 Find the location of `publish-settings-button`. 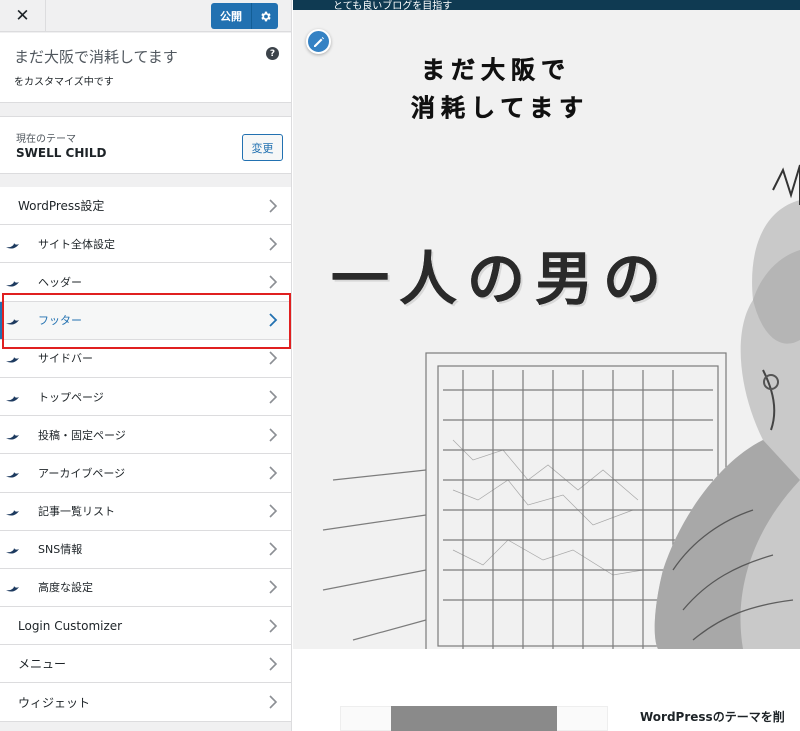

publish-settings-button is located at coordinates (264, 16).